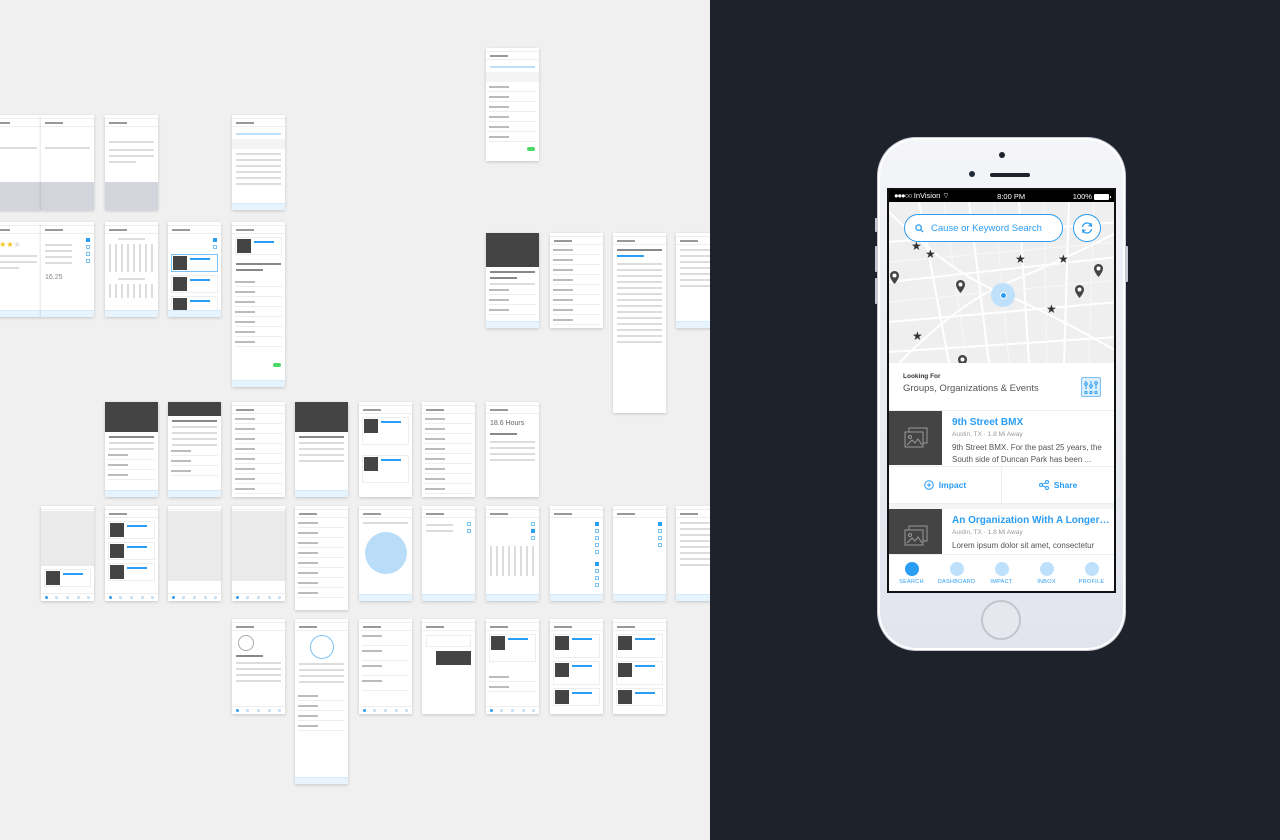  Describe the element at coordinates (131, 449) in the screenshot. I see `wireframe-organization-detail` at that location.